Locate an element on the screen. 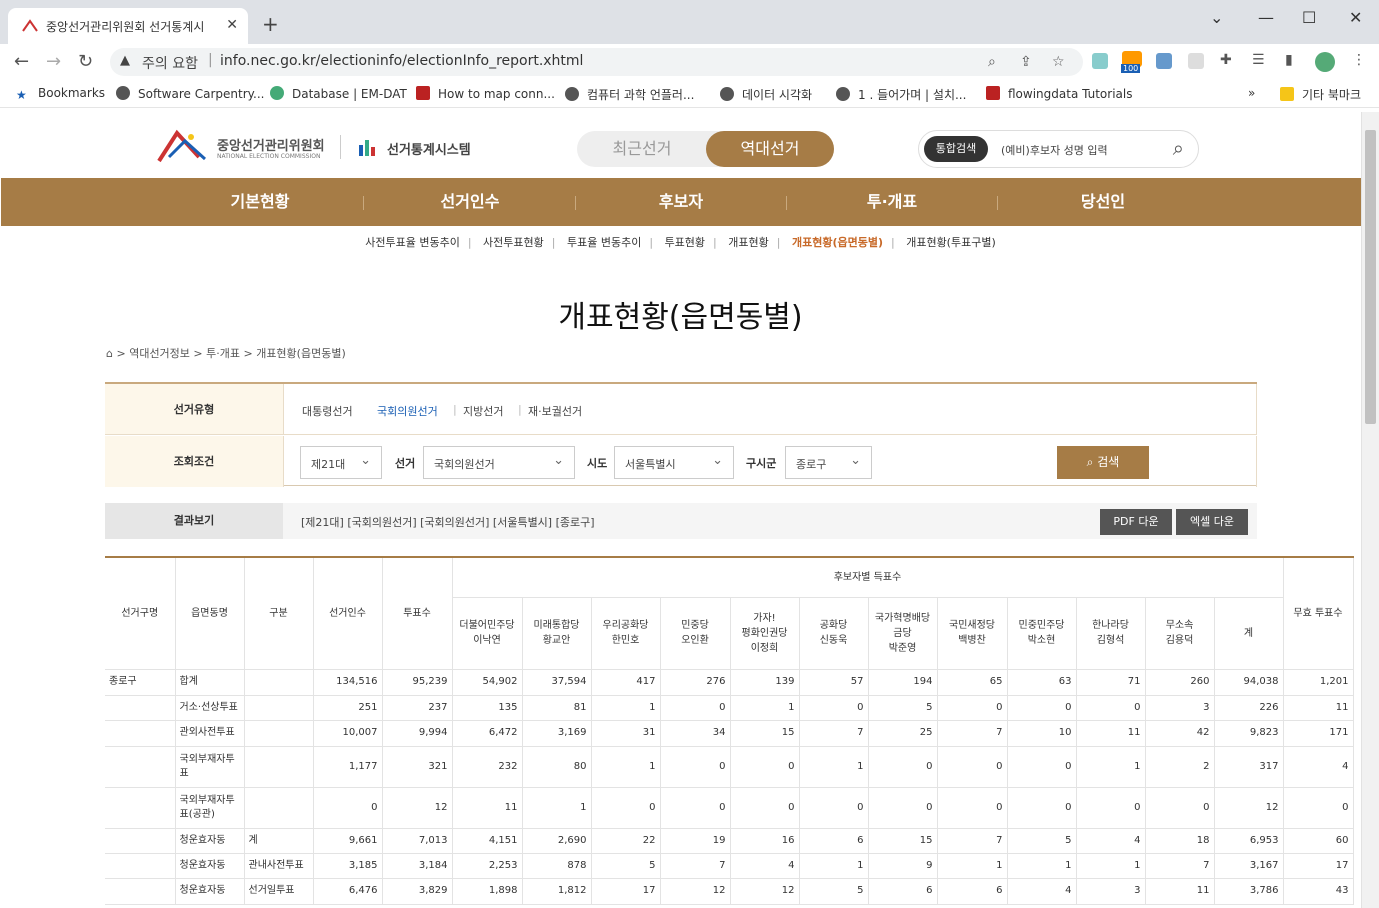 This screenshot has height=908, width=1379. election-type-option: 지방선거 is located at coordinates (483, 411).